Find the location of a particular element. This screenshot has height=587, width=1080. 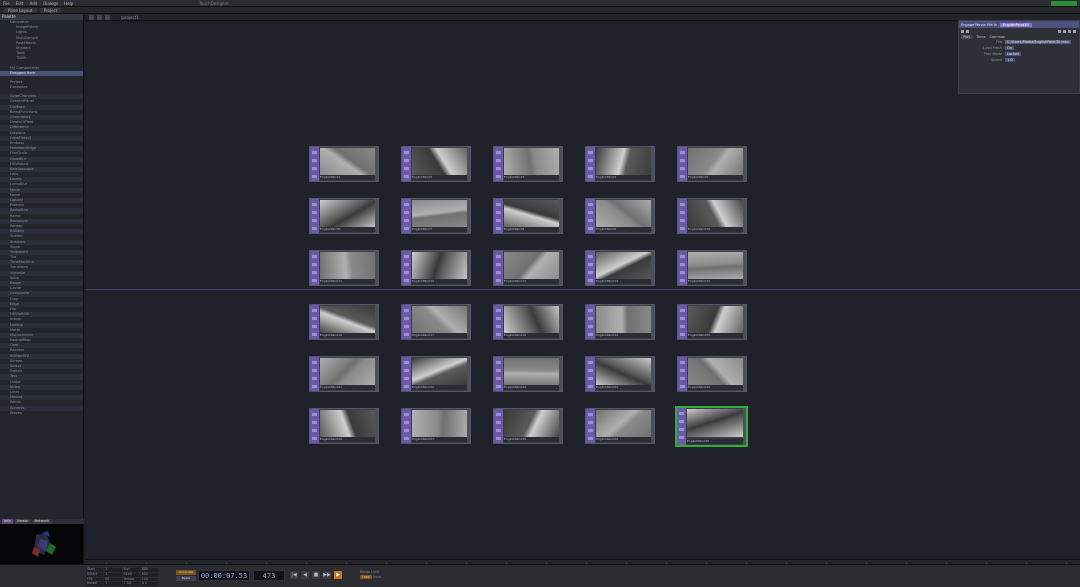

movie-node: EnglishPaint15 is located at coordinates (712, 268).